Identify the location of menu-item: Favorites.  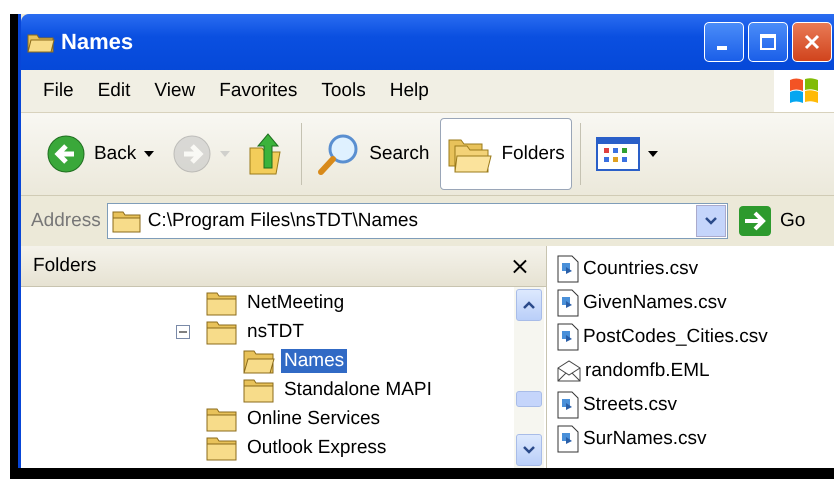
(258, 91).